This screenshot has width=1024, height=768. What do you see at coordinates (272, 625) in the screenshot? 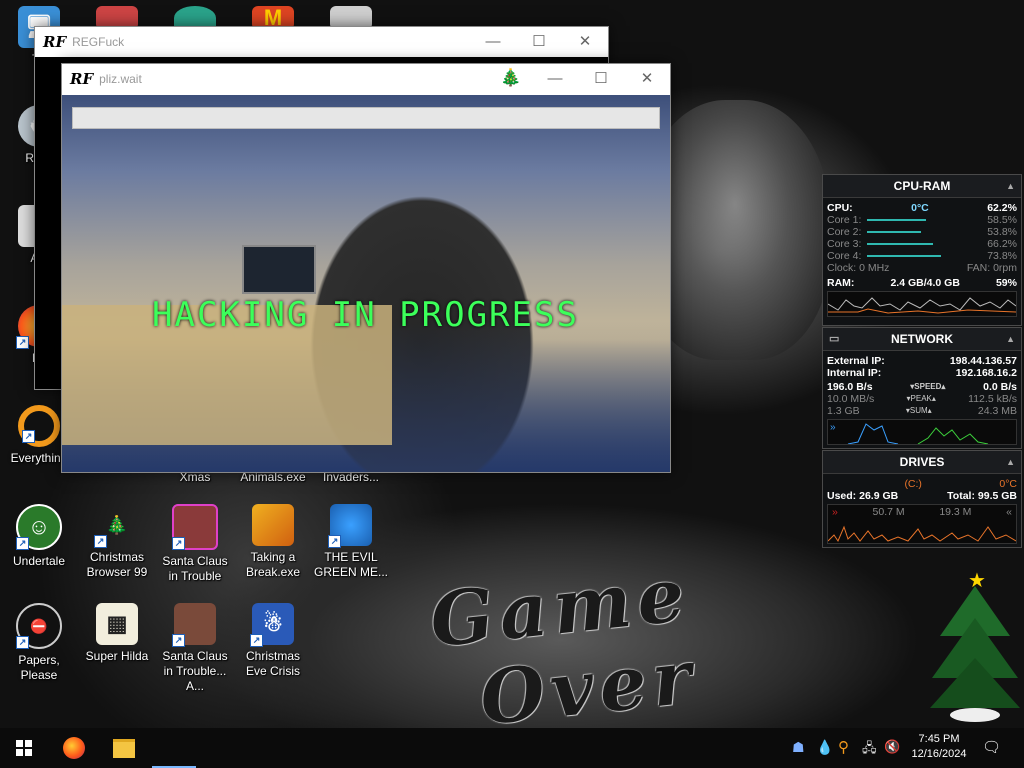
I see `santa-face-icon: ☃ ↗` at bounding box center [272, 625].